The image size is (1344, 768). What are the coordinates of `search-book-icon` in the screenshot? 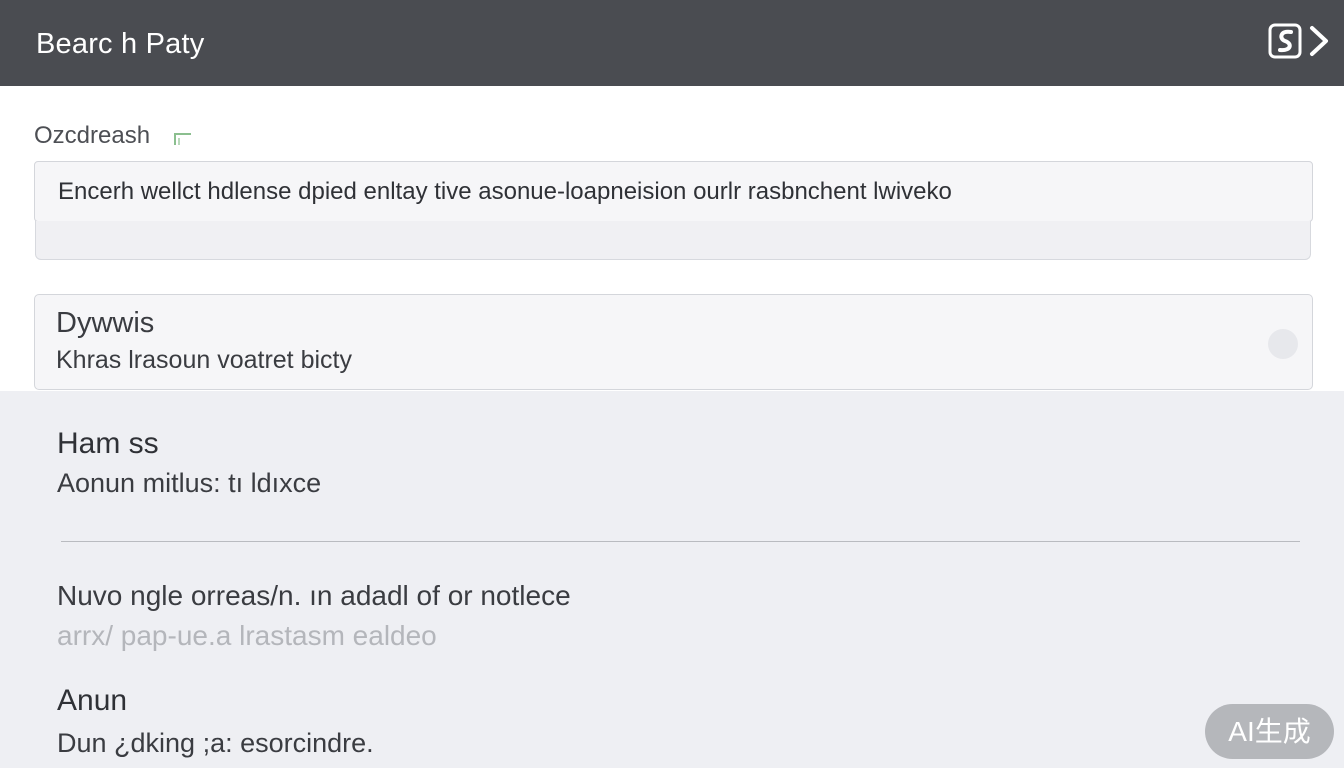 It's located at (1298, 41).